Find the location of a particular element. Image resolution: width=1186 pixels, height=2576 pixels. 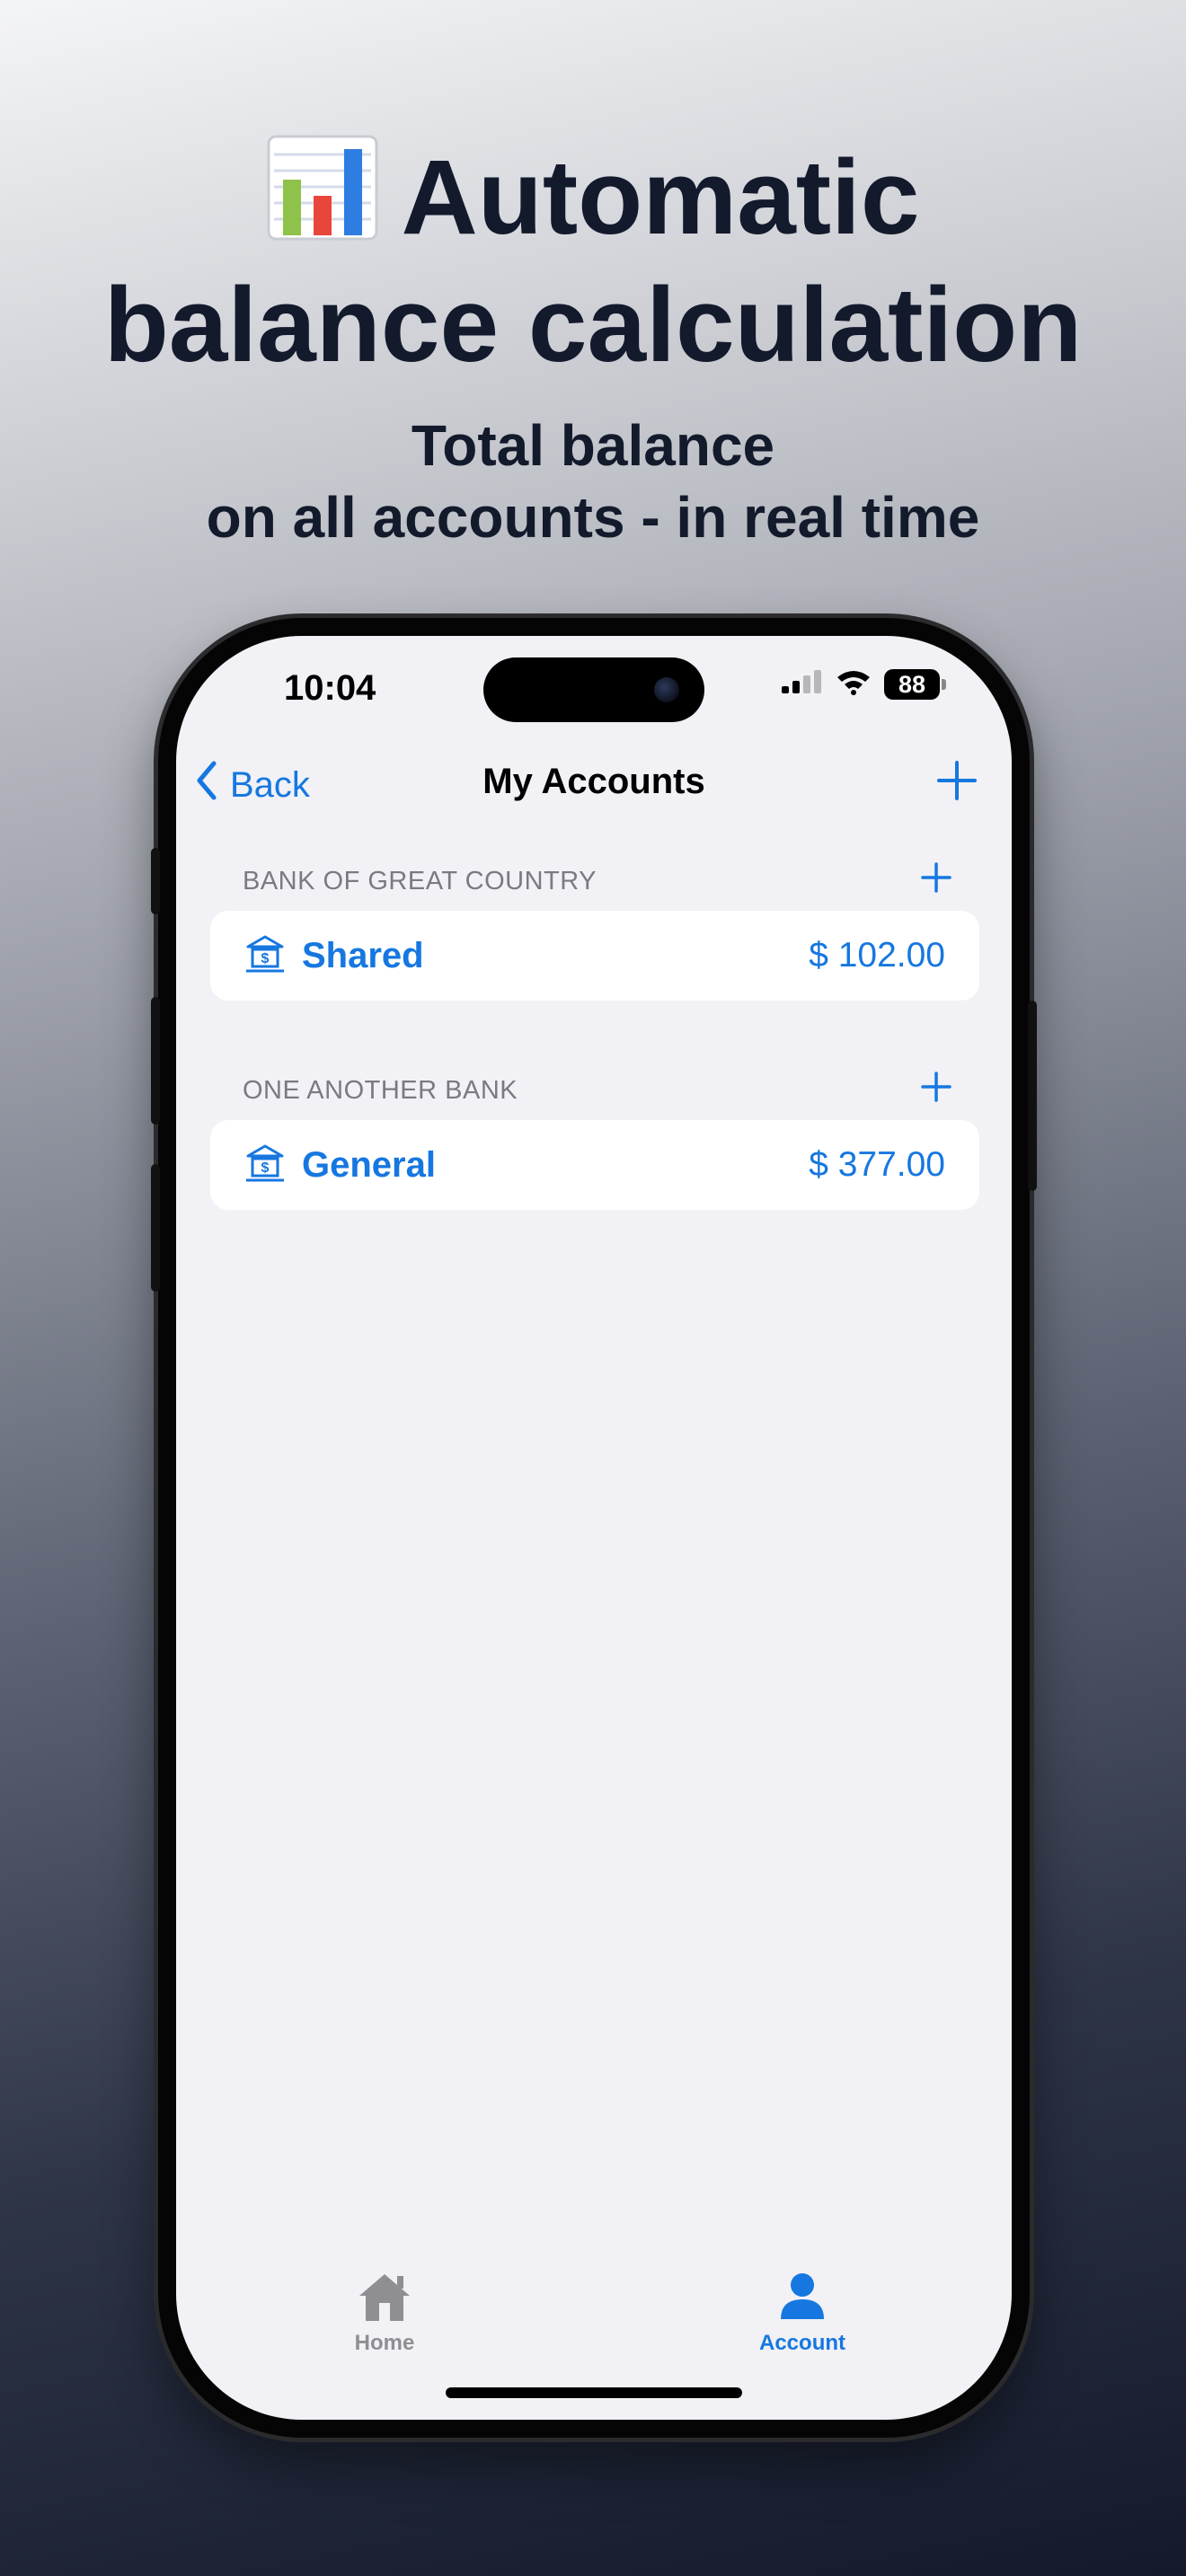

section-header: BANK OF GREAT COUNTRY is located at coordinates (597, 881).